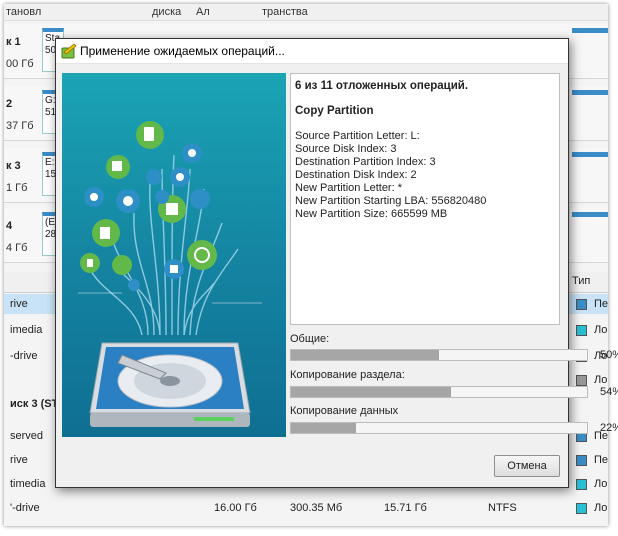  Describe the element at coordinates (608, 355) in the screenshot. I see `progress-percent-overall: 50%` at that location.